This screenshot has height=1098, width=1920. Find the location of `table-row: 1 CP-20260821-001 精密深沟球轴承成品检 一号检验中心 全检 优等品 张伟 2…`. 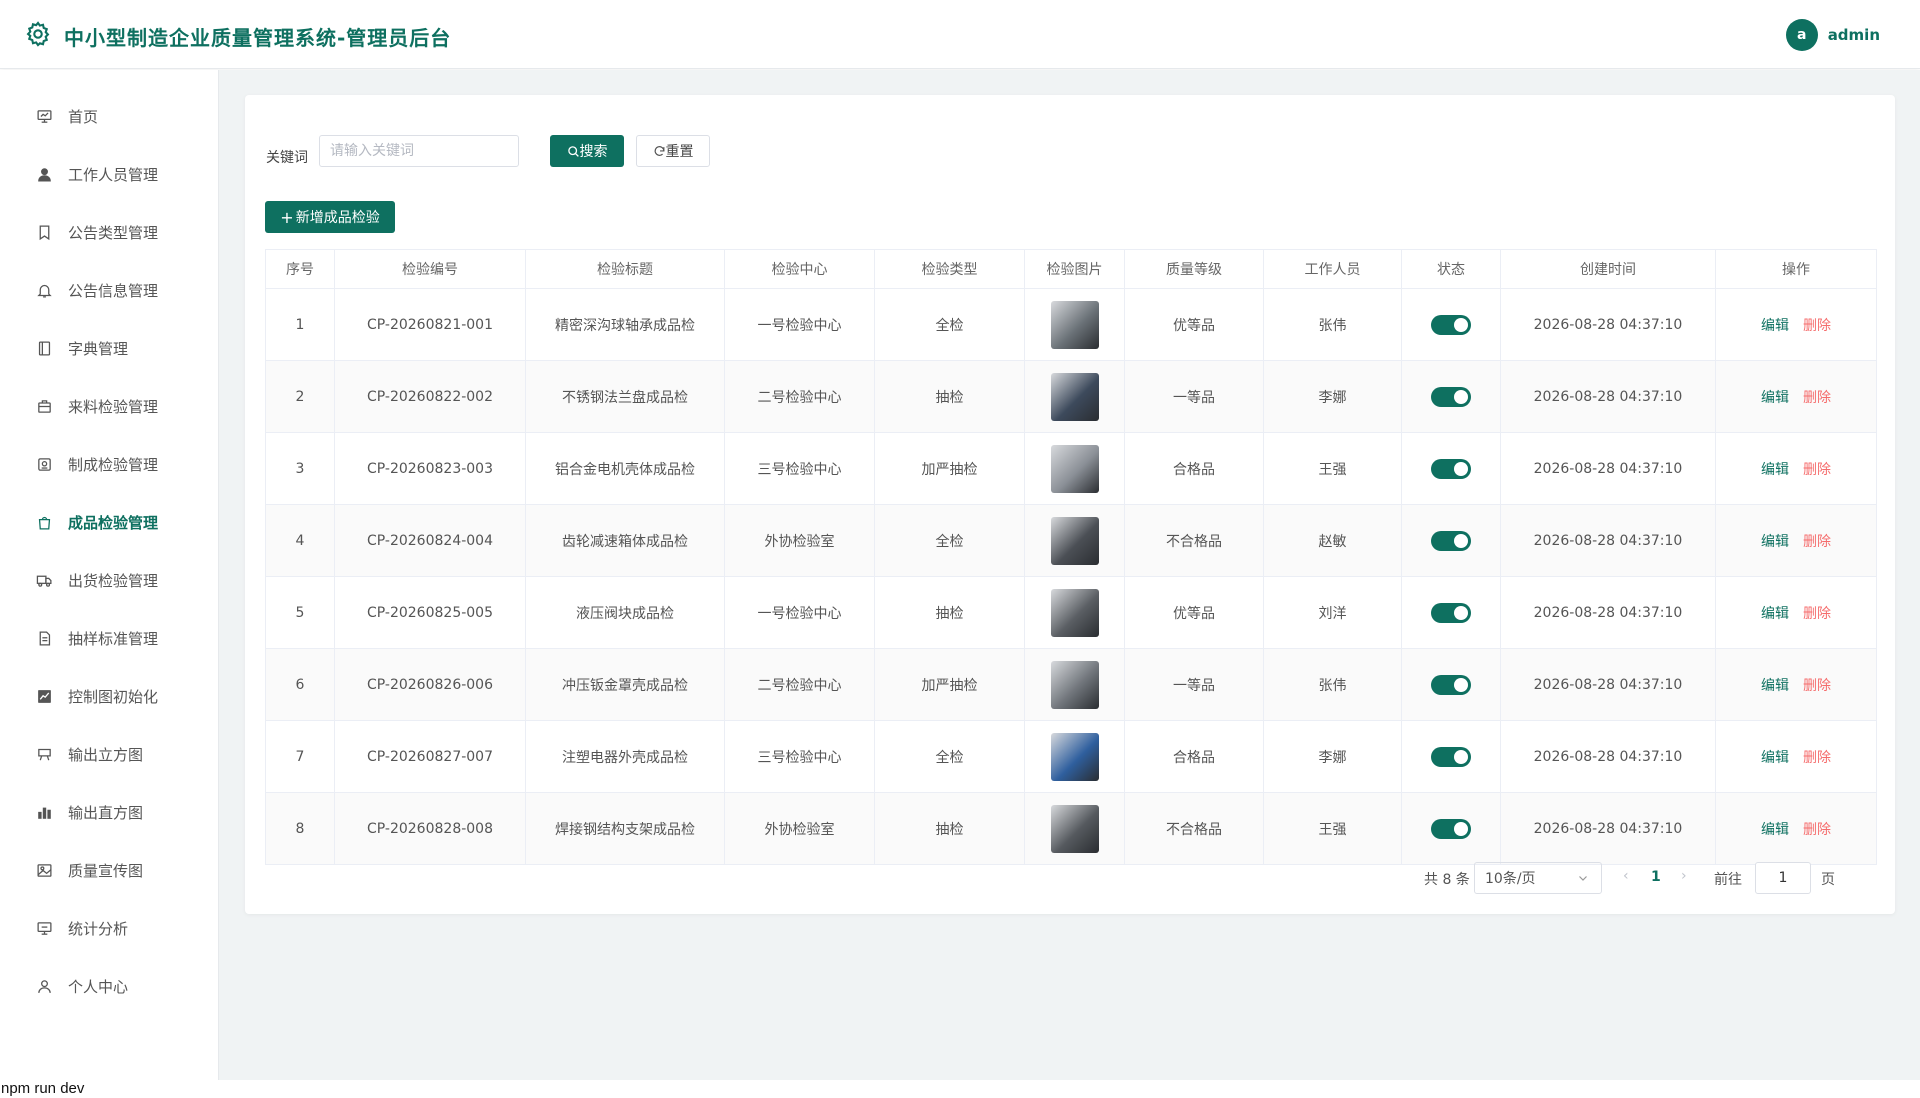

table-row: 1 CP-20260821-001 精密深沟球轴承成品检 一号检验中心 全检 优等品 张伟 2… is located at coordinates (1071, 324).